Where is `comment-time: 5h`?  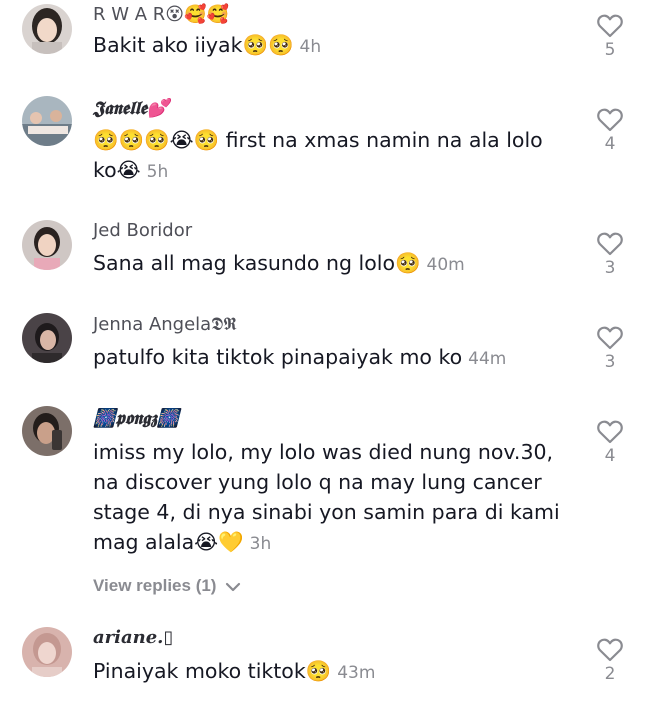 comment-time: 5h is located at coordinates (157, 172).